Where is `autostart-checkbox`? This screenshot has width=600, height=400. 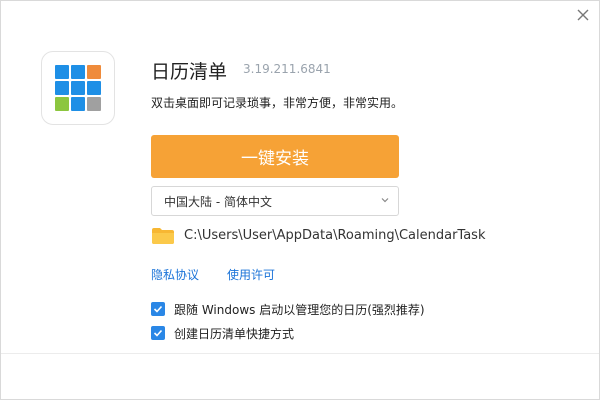 autostart-checkbox is located at coordinates (158, 309).